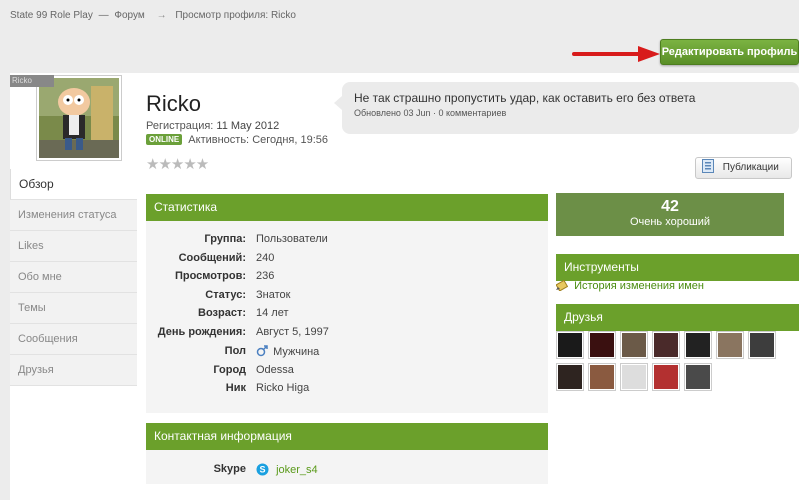 The width and height of the screenshot is (799, 500). What do you see at coordinates (272, 313) in the screenshot?
I see `stat-value: 14 лет` at bounding box center [272, 313].